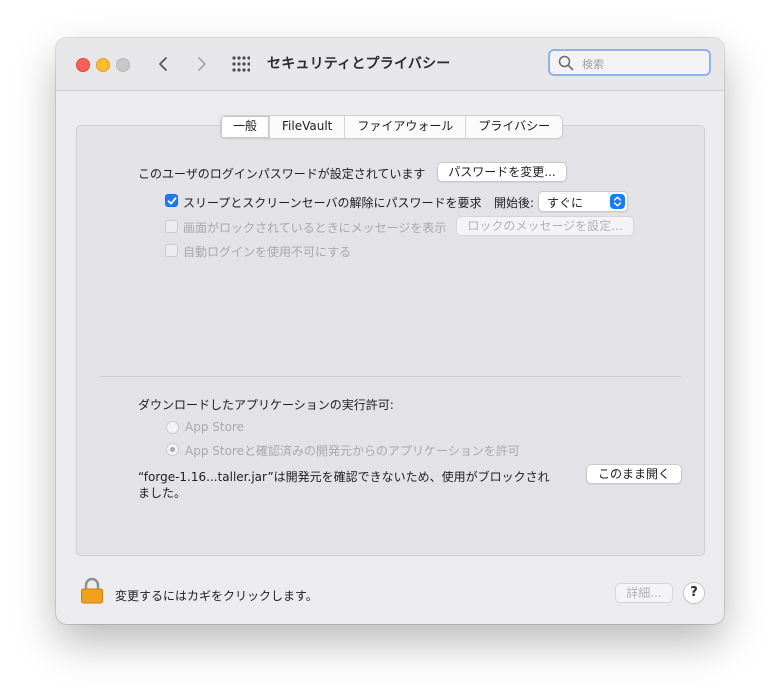 The width and height of the screenshot is (780, 699). I want to click on back-button, so click(164, 64).